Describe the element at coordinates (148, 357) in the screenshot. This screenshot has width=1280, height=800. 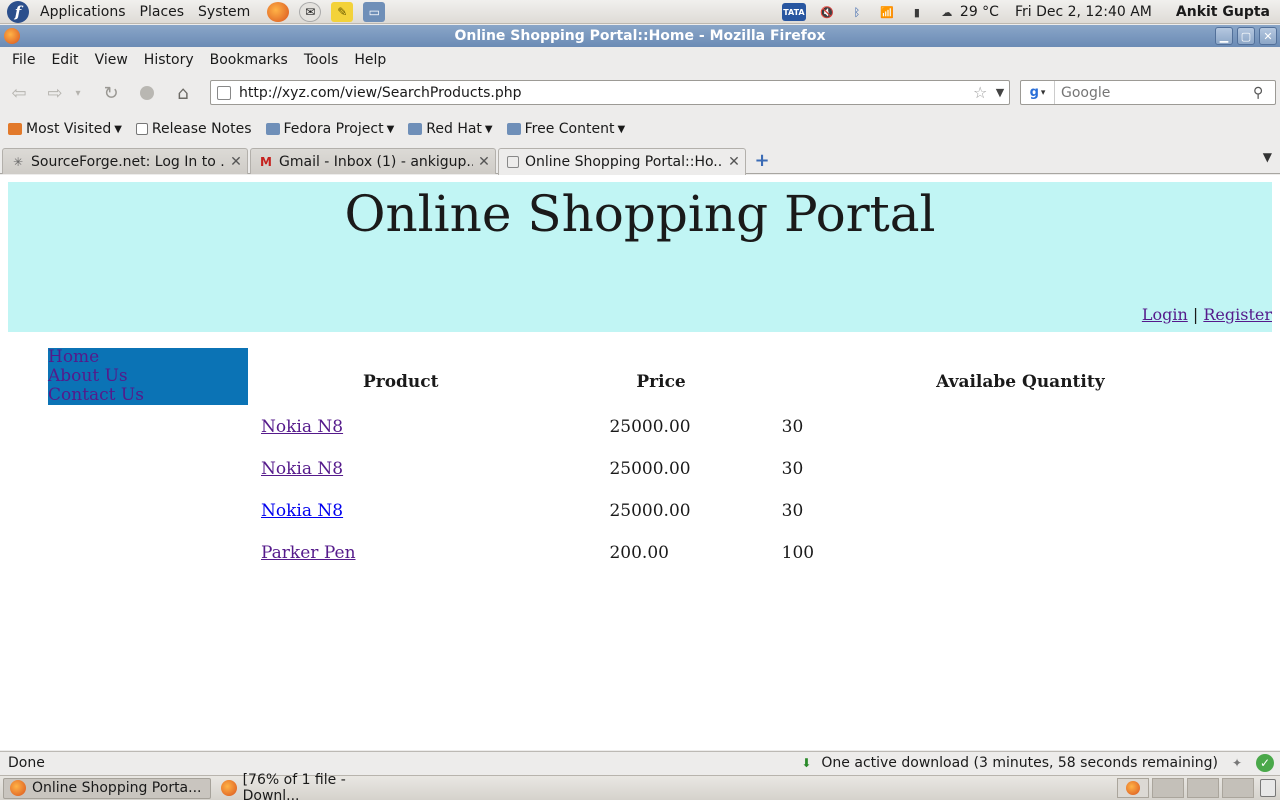
I see `nav-home-link: Home` at that location.